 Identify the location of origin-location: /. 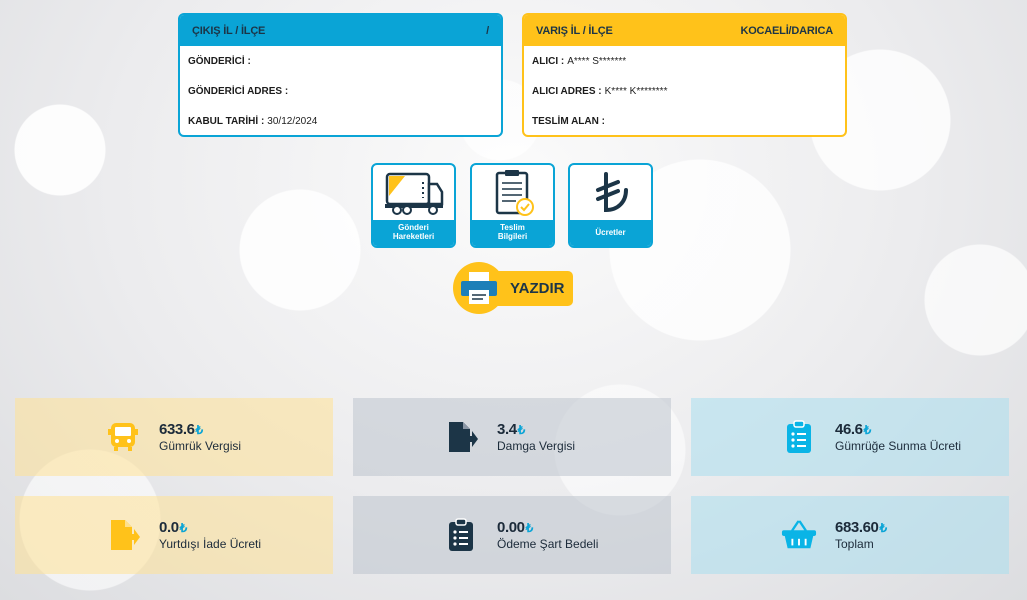
(487, 30).